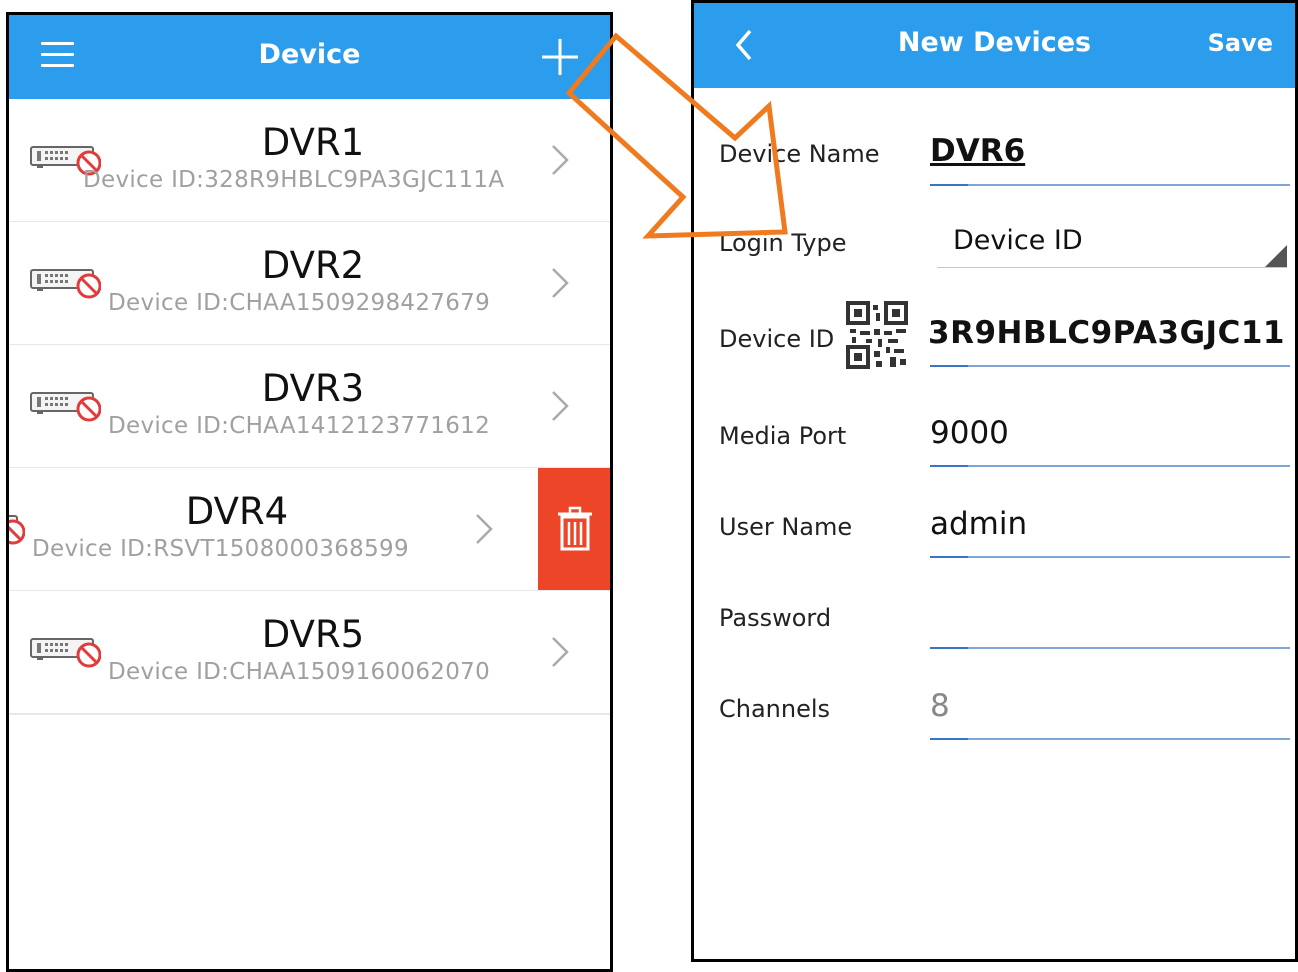 The width and height of the screenshot is (1298, 972). Describe the element at coordinates (969, 433) in the screenshot. I see `media-port-field: 9000` at that location.